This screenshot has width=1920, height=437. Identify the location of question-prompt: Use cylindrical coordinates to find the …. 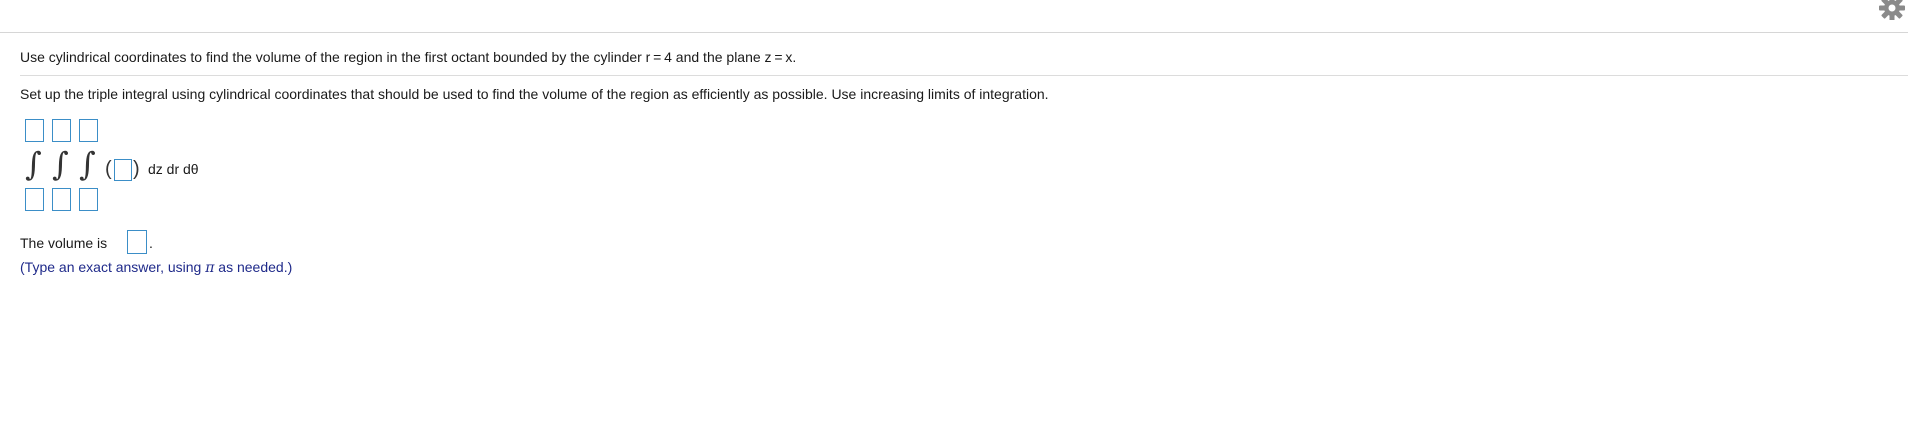
(408, 57).